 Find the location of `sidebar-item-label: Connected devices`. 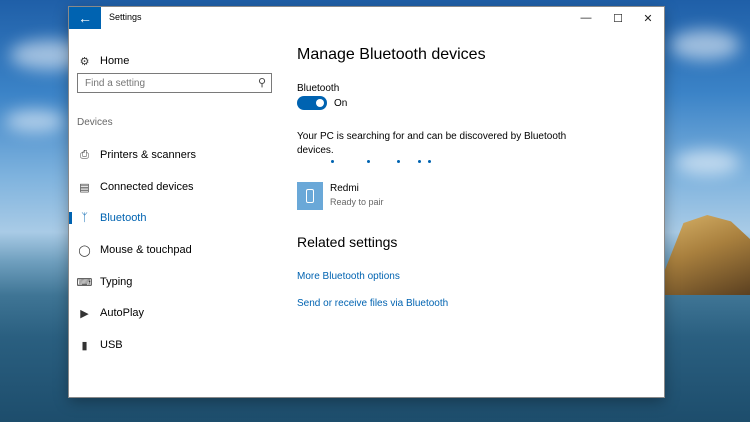

sidebar-item-label: Connected devices is located at coordinates (147, 187).